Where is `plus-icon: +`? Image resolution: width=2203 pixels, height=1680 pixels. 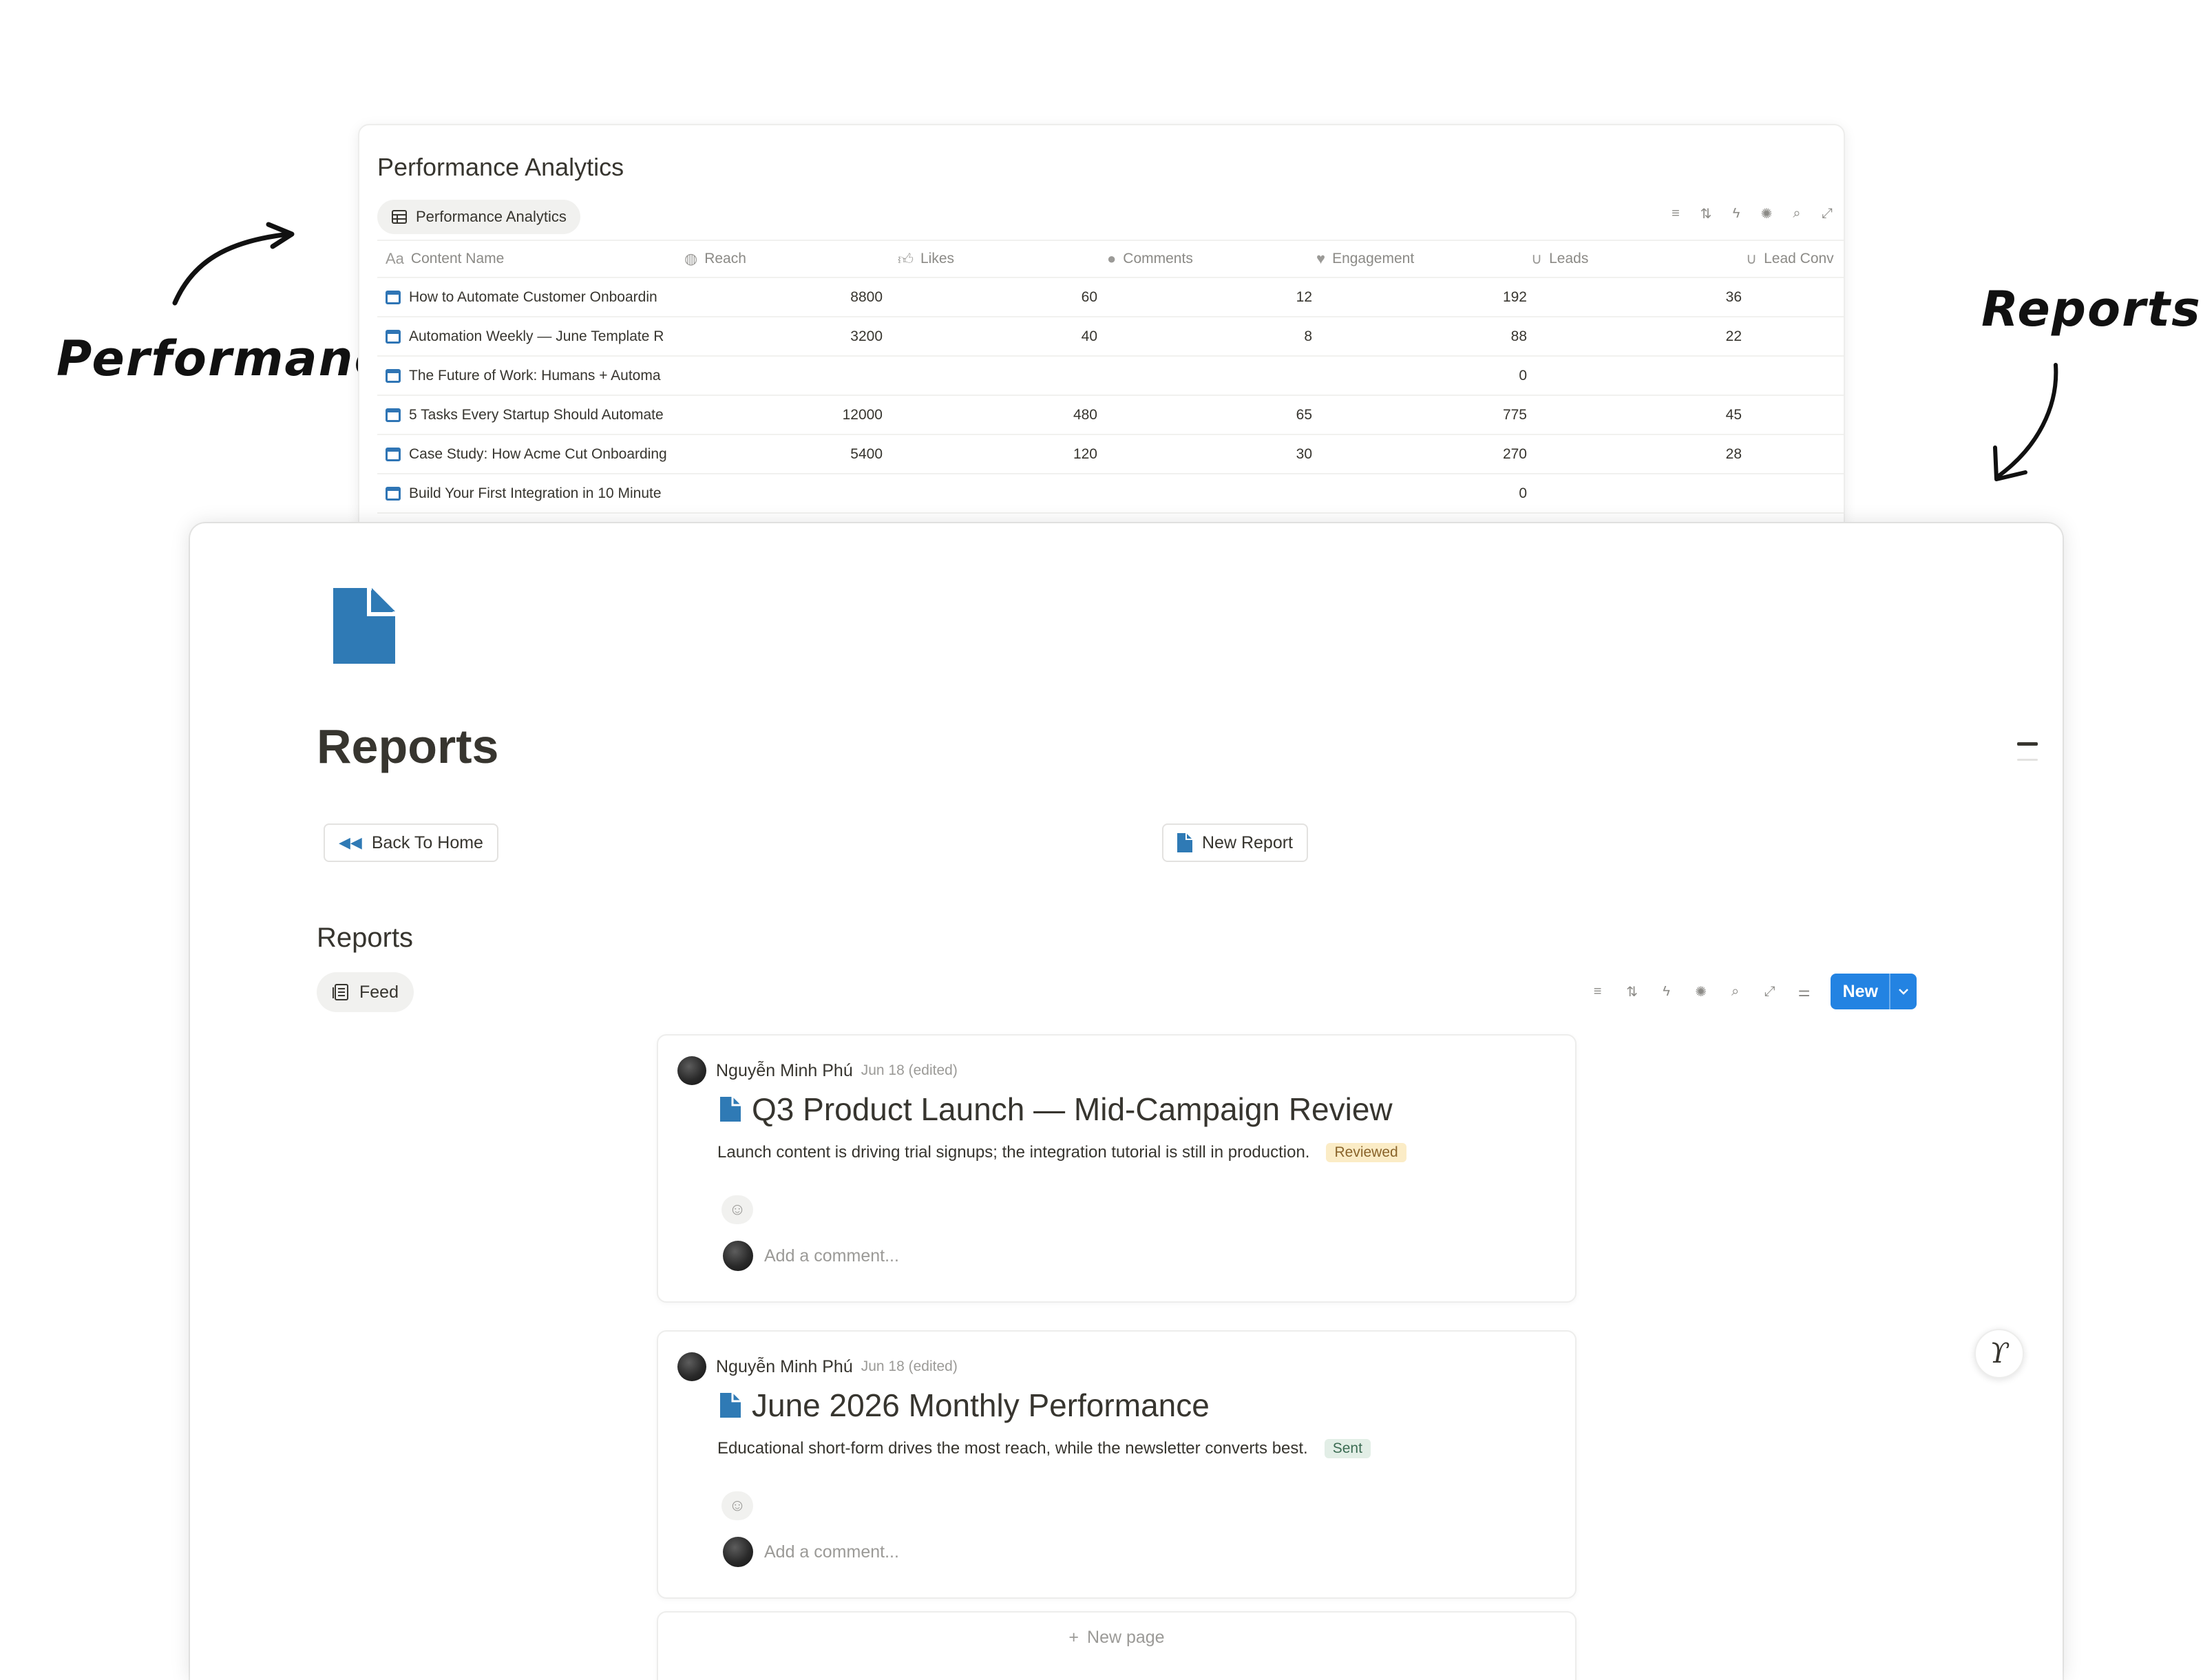
plus-icon: + is located at coordinates (1073, 1637).